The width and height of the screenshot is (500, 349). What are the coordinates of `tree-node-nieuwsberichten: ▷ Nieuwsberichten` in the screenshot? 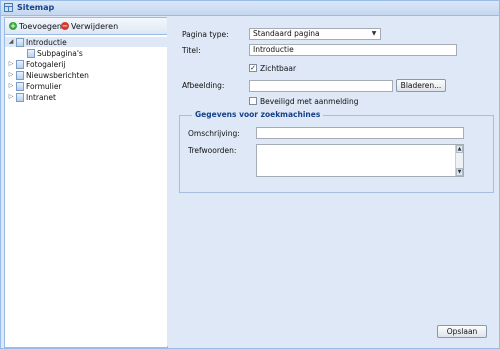 It's located at (48, 75).